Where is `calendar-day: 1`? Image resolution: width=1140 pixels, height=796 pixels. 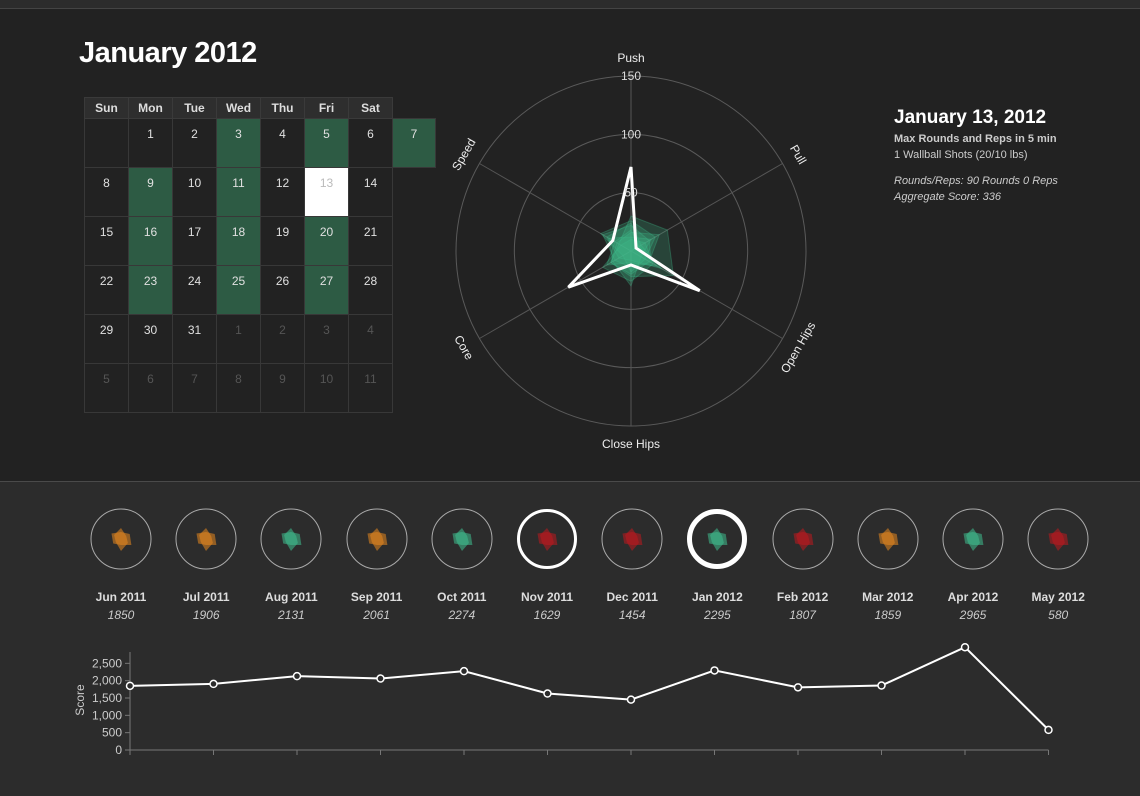
calendar-day: 1 is located at coordinates (150, 143).